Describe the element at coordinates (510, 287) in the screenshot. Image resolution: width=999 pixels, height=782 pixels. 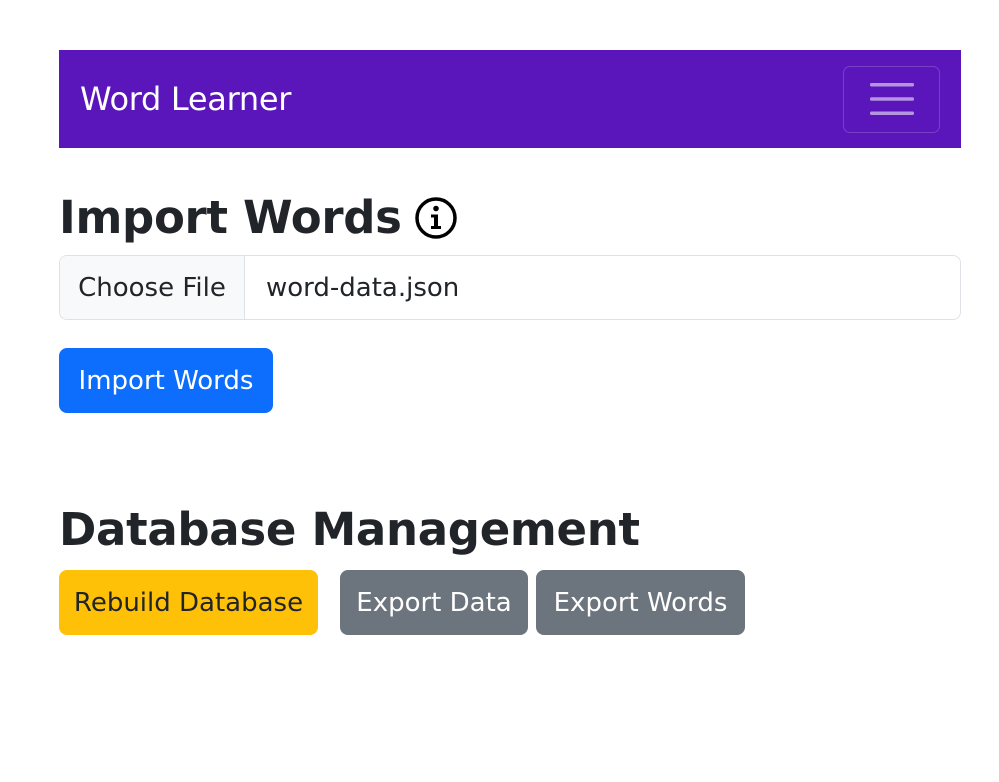
I see `file-input-group: Choose File word-data.json` at that location.